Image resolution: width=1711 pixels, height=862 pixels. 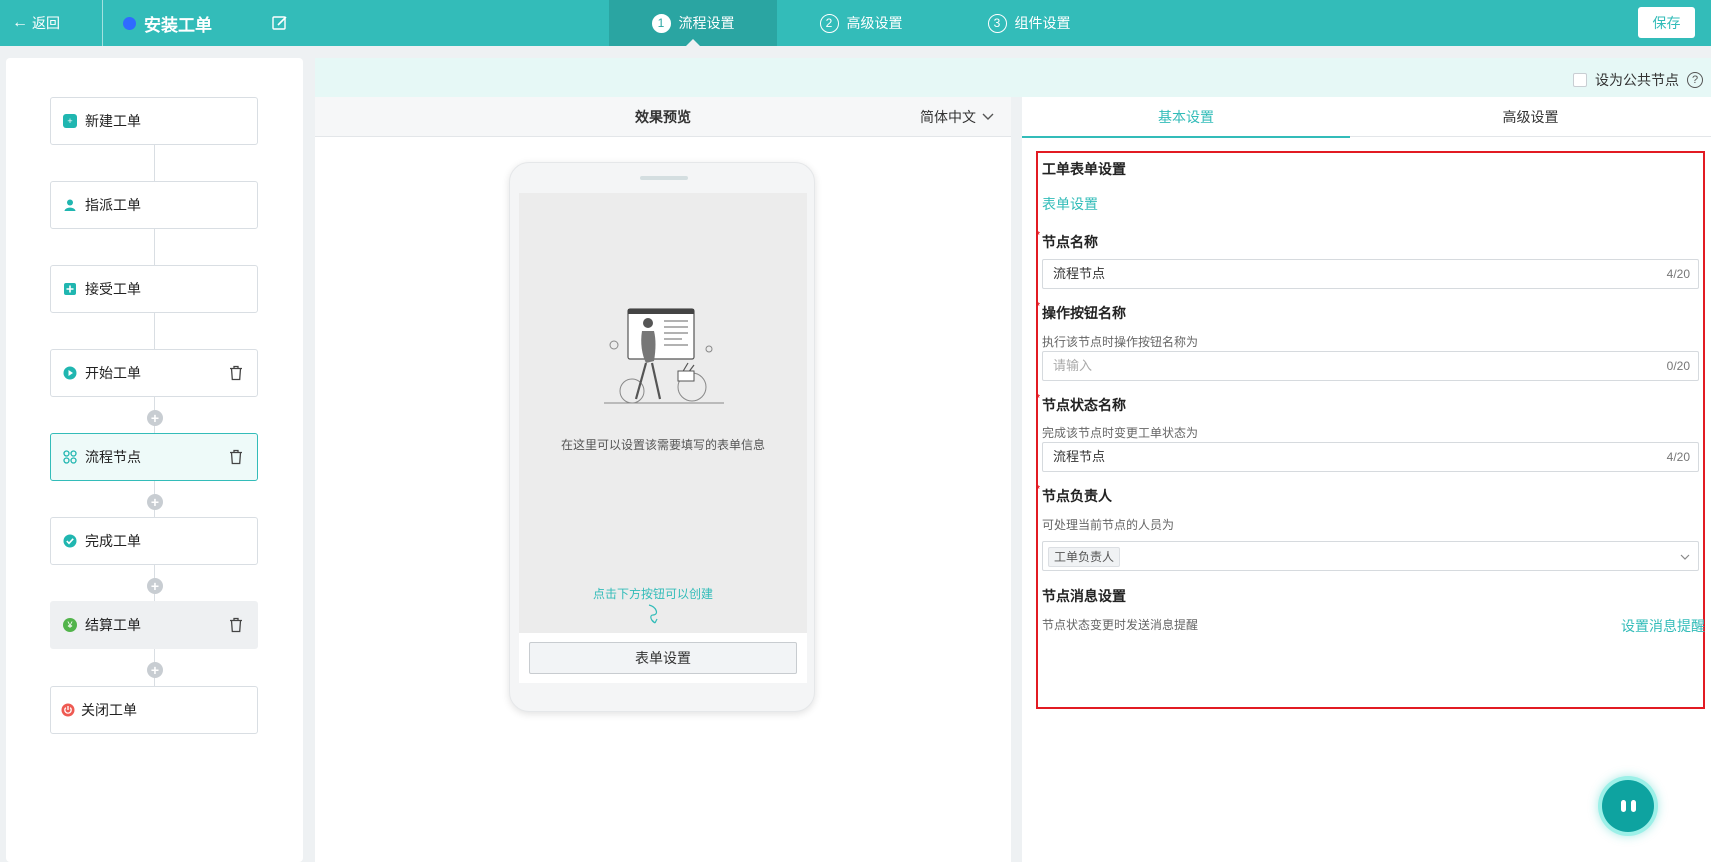 What do you see at coordinates (1370, 556) in the screenshot?
I see `node-owner-select: 工单负责人` at bounding box center [1370, 556].